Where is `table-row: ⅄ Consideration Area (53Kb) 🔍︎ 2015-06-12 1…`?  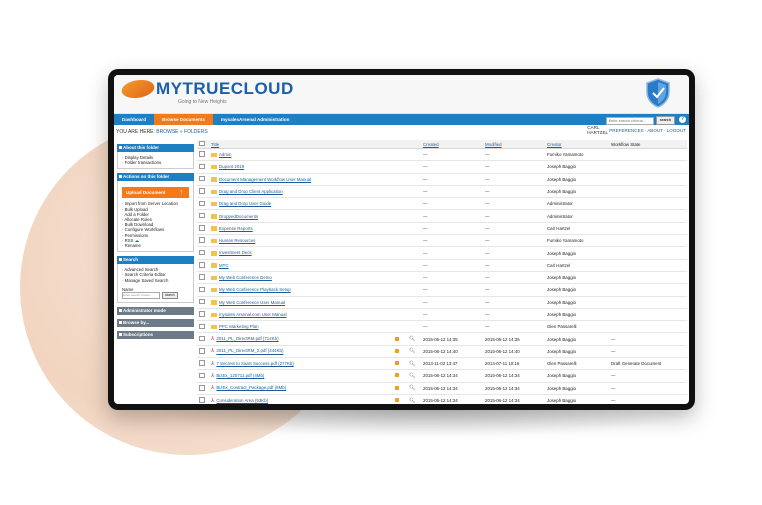 table-row: ⅄ Consideration Area (53Kb) 🔍︎ 2015-06-12 1… is located at coordinates (442, 399).